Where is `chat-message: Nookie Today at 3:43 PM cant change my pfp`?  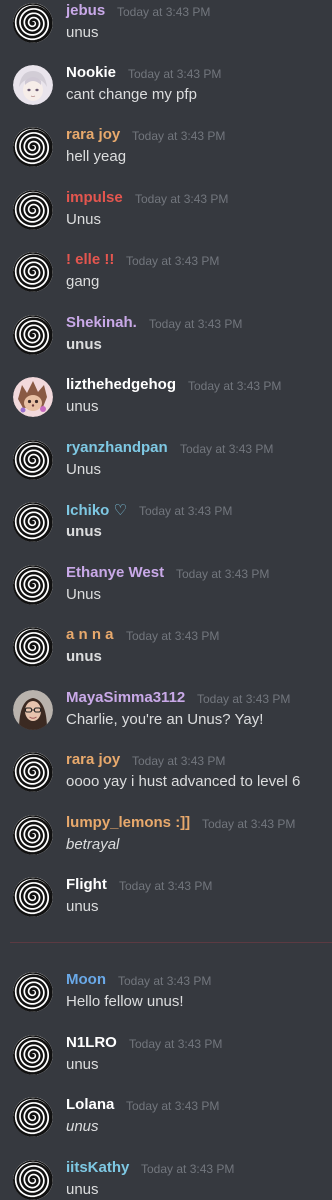
chat-message: Nookie Today at 3:43 PM cant change my pfp is located at coordinates (166, 95).